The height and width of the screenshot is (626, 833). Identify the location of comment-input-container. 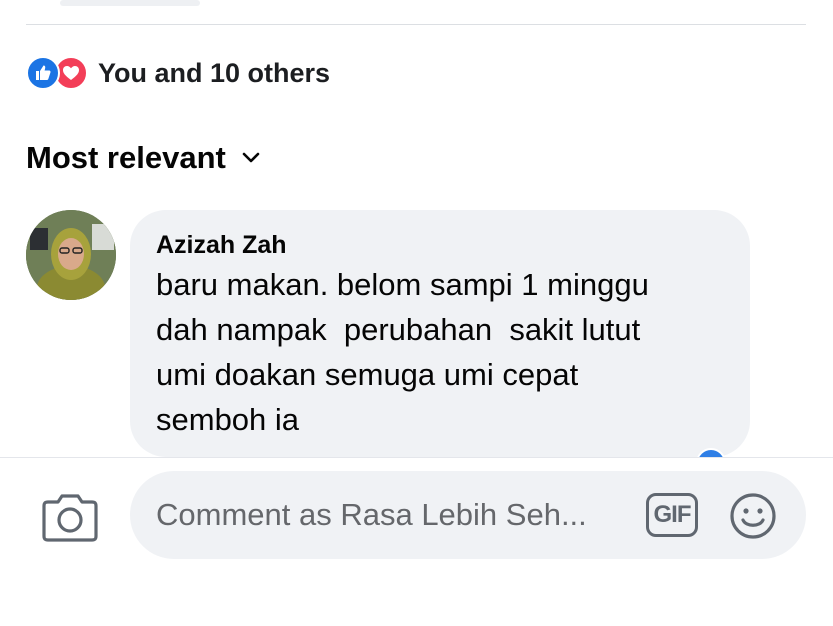
(468, 515).